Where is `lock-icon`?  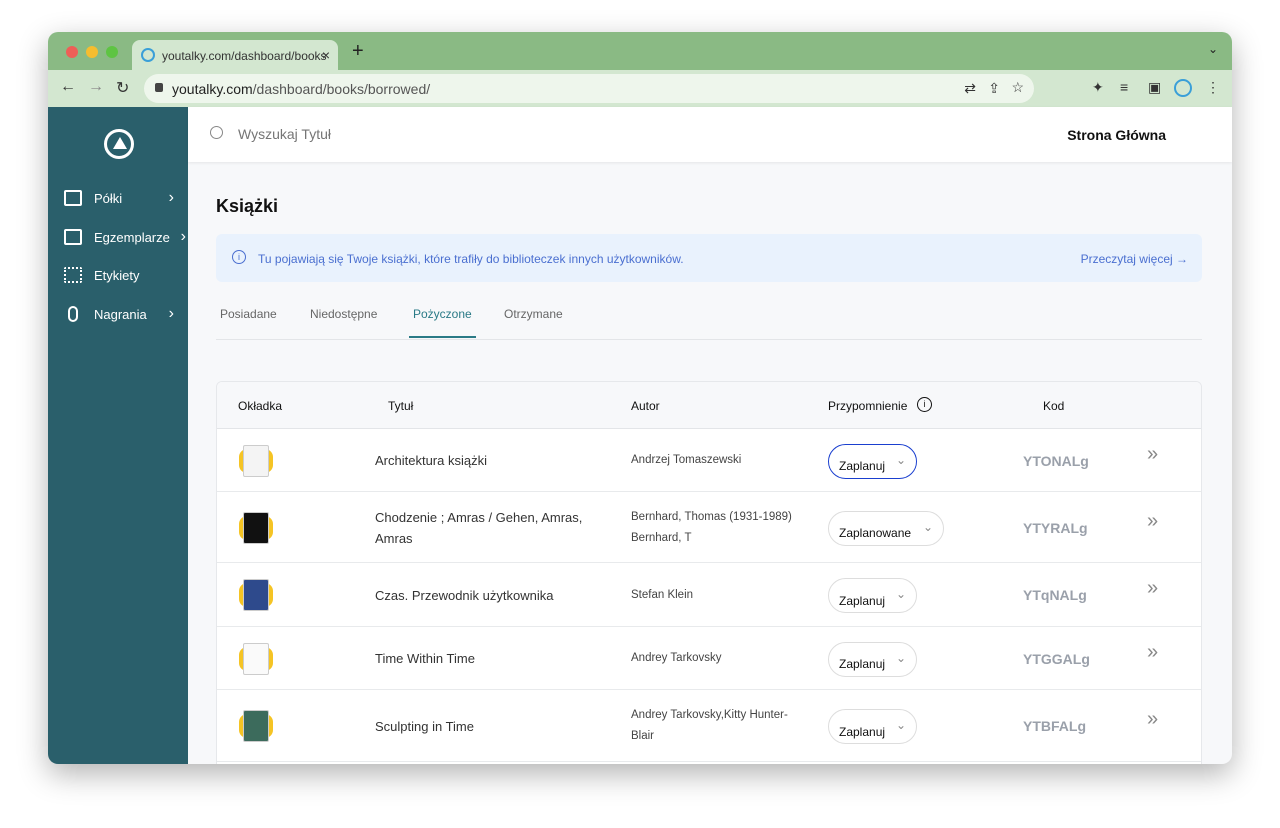 lock-icon is located at coordinates (159, 87).